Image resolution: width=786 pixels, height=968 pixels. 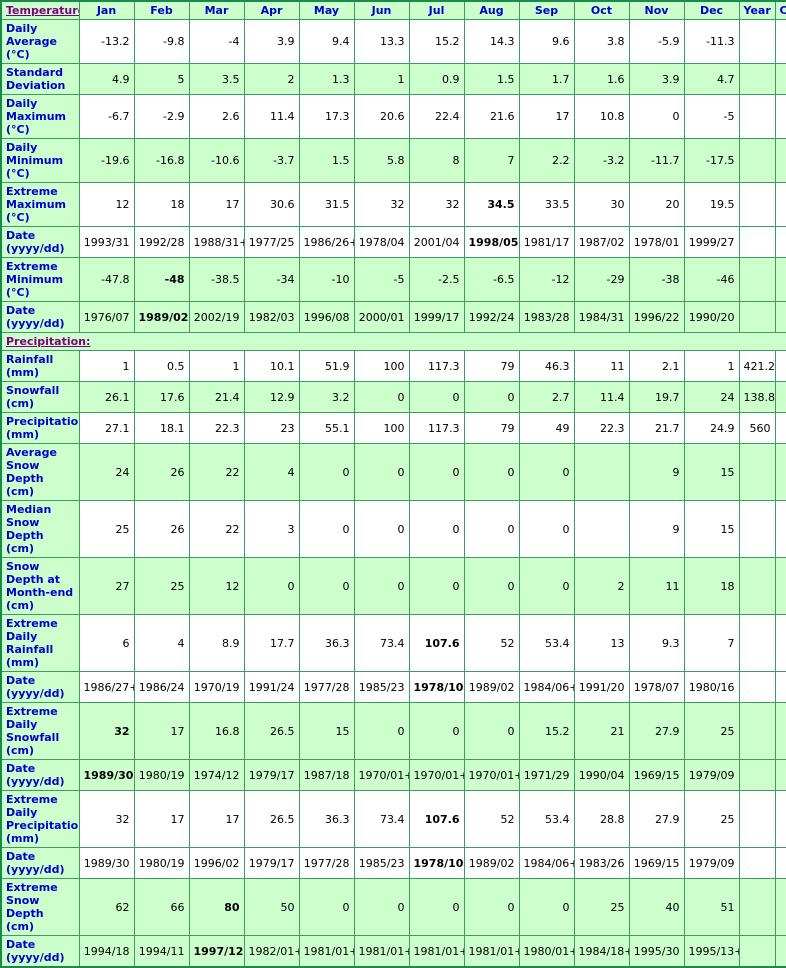 What do you see at coordinates (491, 951) in the screenshot?
I see `cell-aug: 1981/01+` at bounding box center [491, 951].